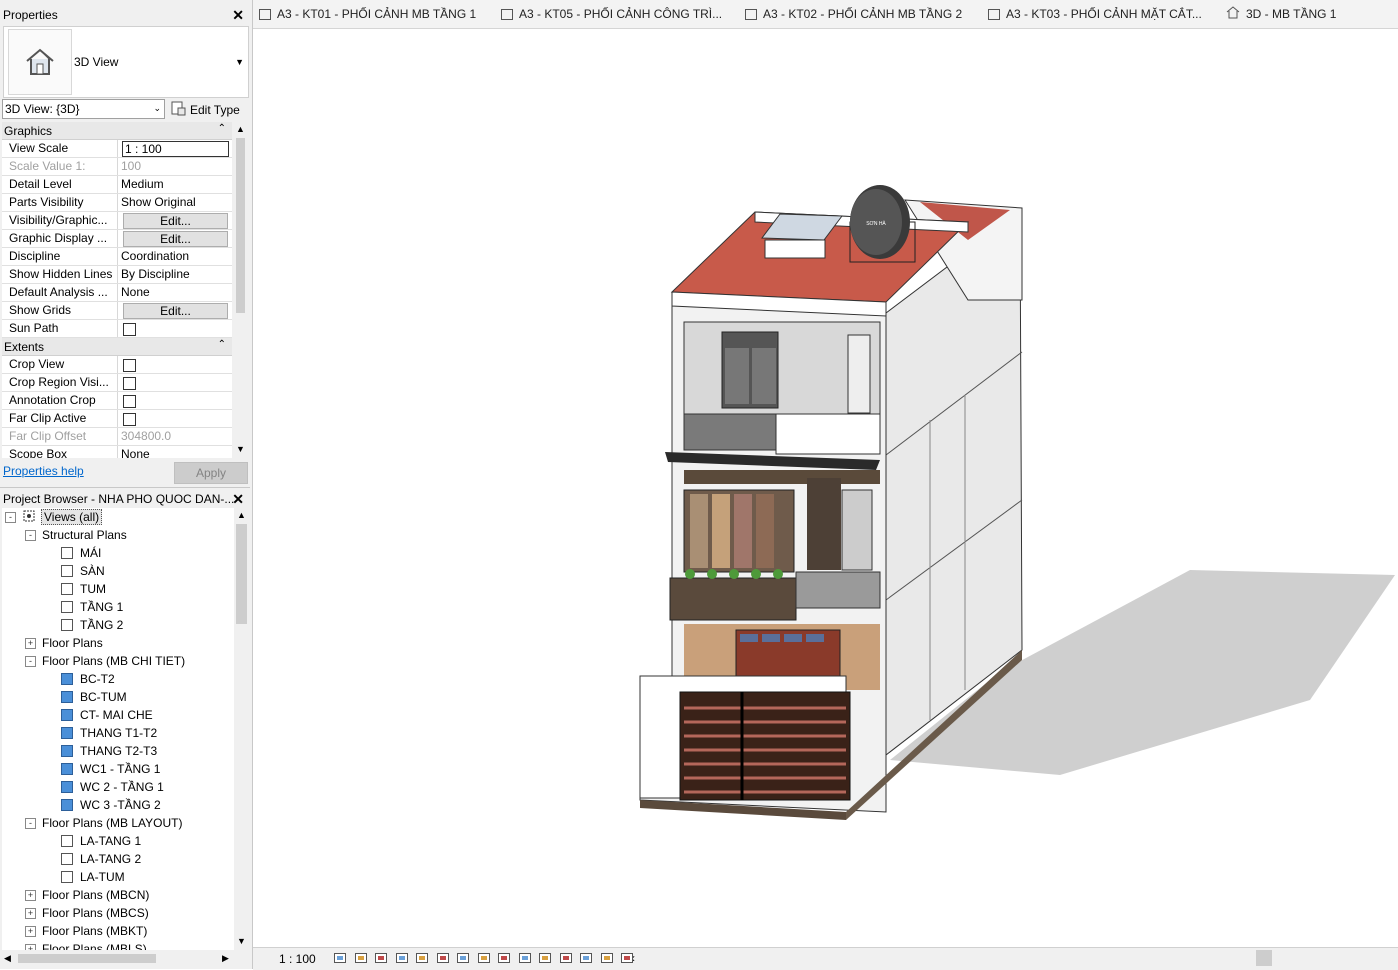 This screenshot has width=1398, height=970. What do you see at coordinates (105, 661) in the screenshot?
I see `tree-node: - Floor Plans (MB CHI TIET)` at bounding box center [105, 661].